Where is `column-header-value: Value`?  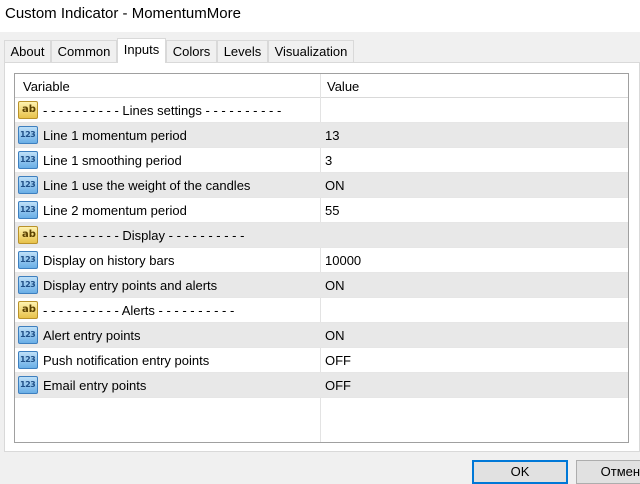 column-header-value: Value is located at coordinates (343, 85).